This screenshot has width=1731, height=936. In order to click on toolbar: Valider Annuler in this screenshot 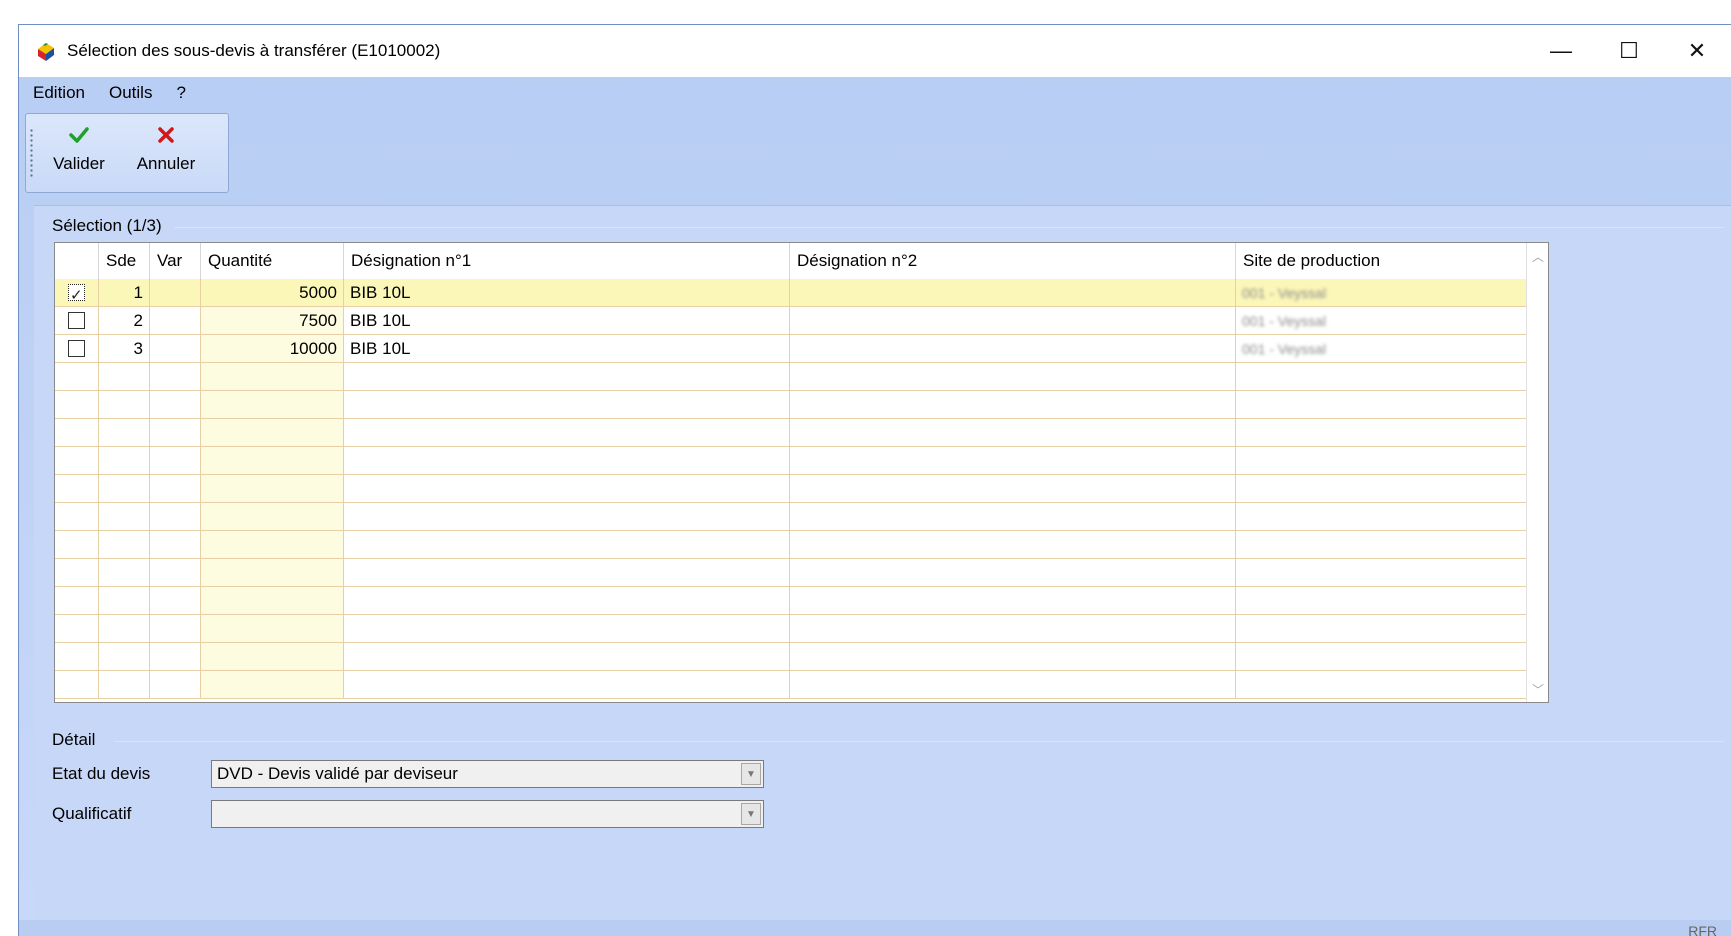, I will do `click(127, 153)`.